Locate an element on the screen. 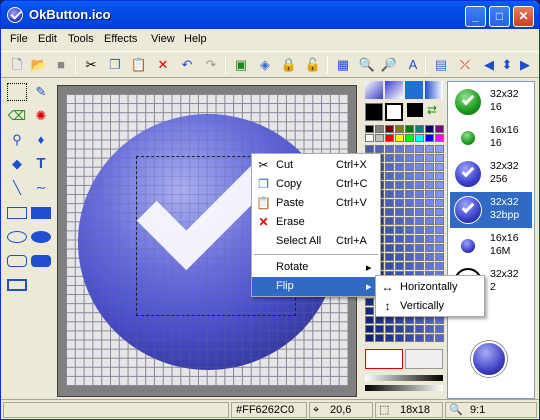 The image size is (540, 420). copy-icon: ❐ is located at coordinates (115, 65).